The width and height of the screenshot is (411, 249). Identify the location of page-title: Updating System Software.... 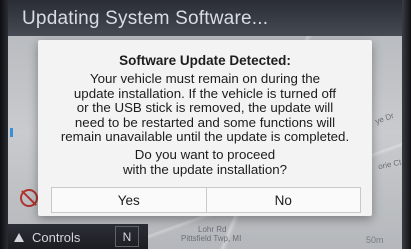
(145, 18).